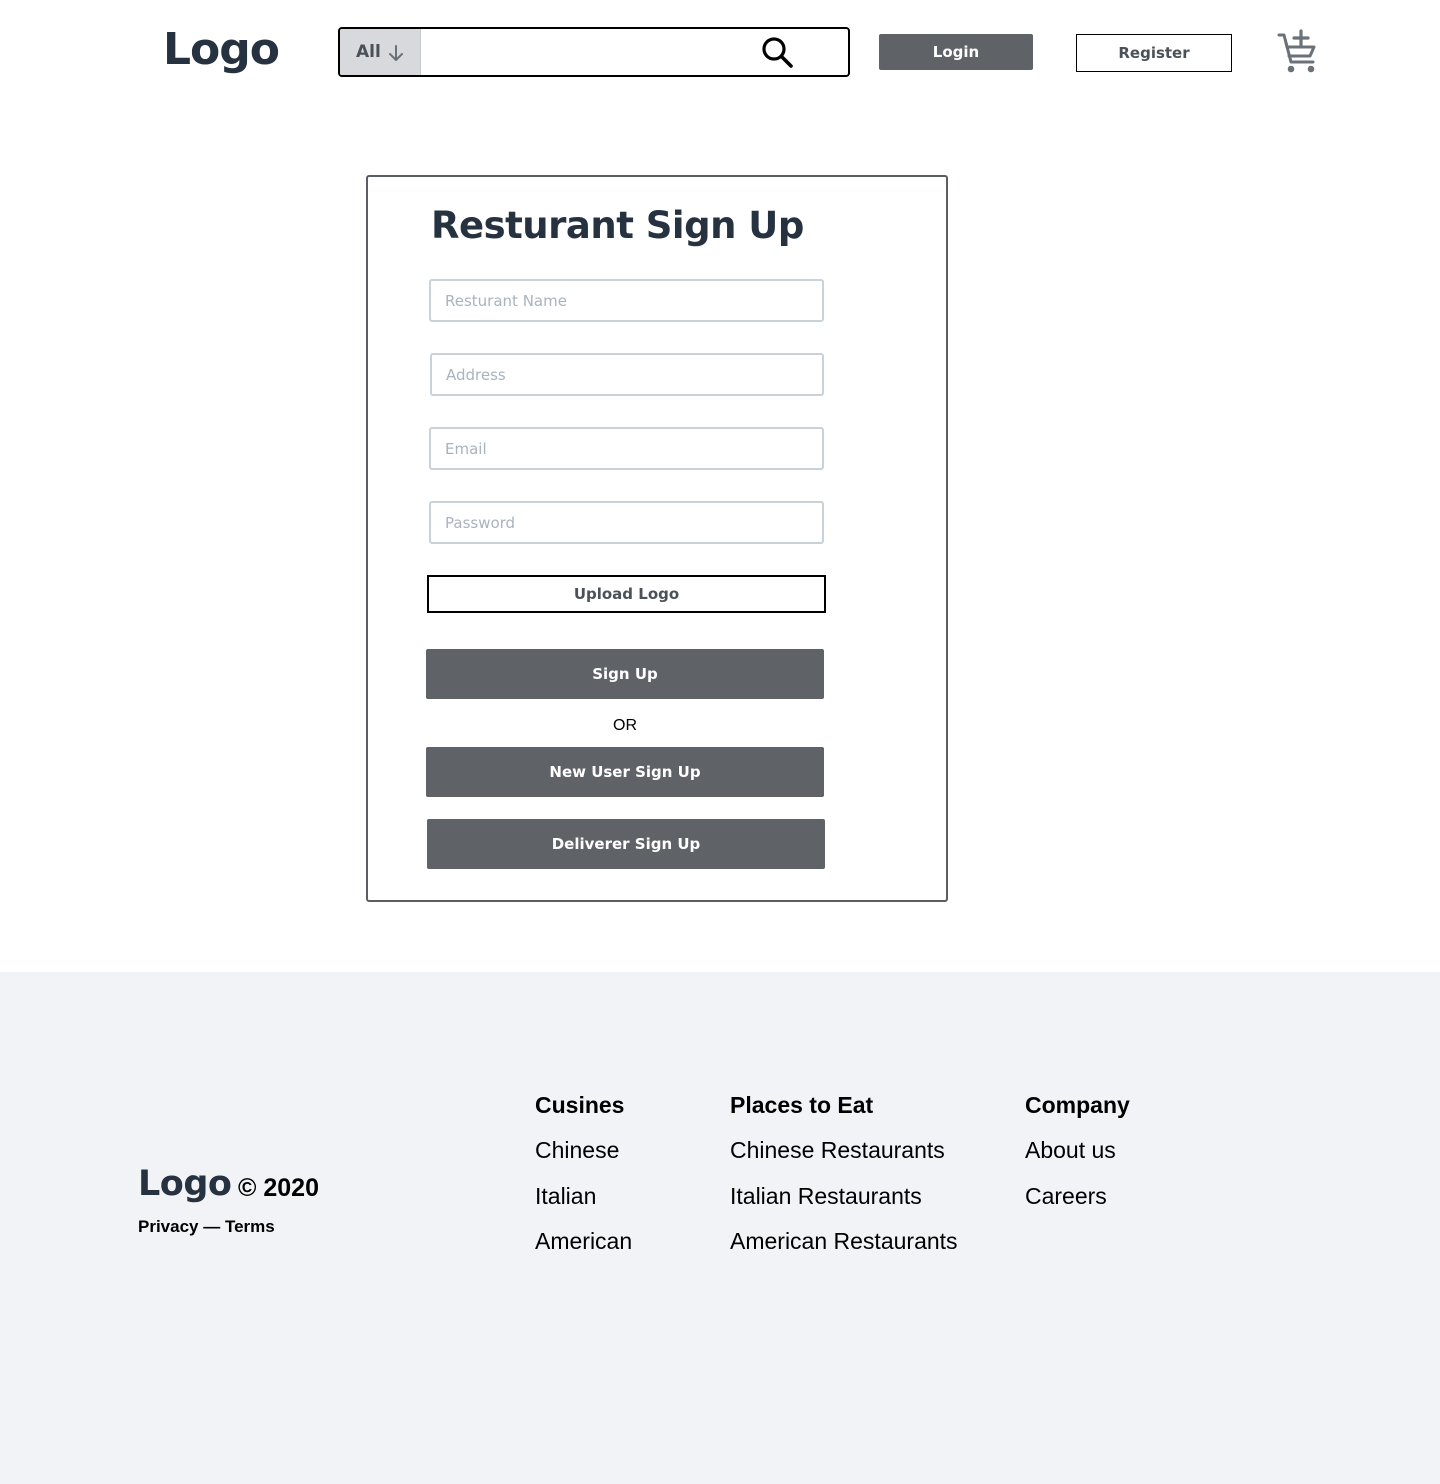 The image size is (1440, 1484). Describe the element at coordinates (777, 53) in the screenshot. I see `search-icon` at that location.